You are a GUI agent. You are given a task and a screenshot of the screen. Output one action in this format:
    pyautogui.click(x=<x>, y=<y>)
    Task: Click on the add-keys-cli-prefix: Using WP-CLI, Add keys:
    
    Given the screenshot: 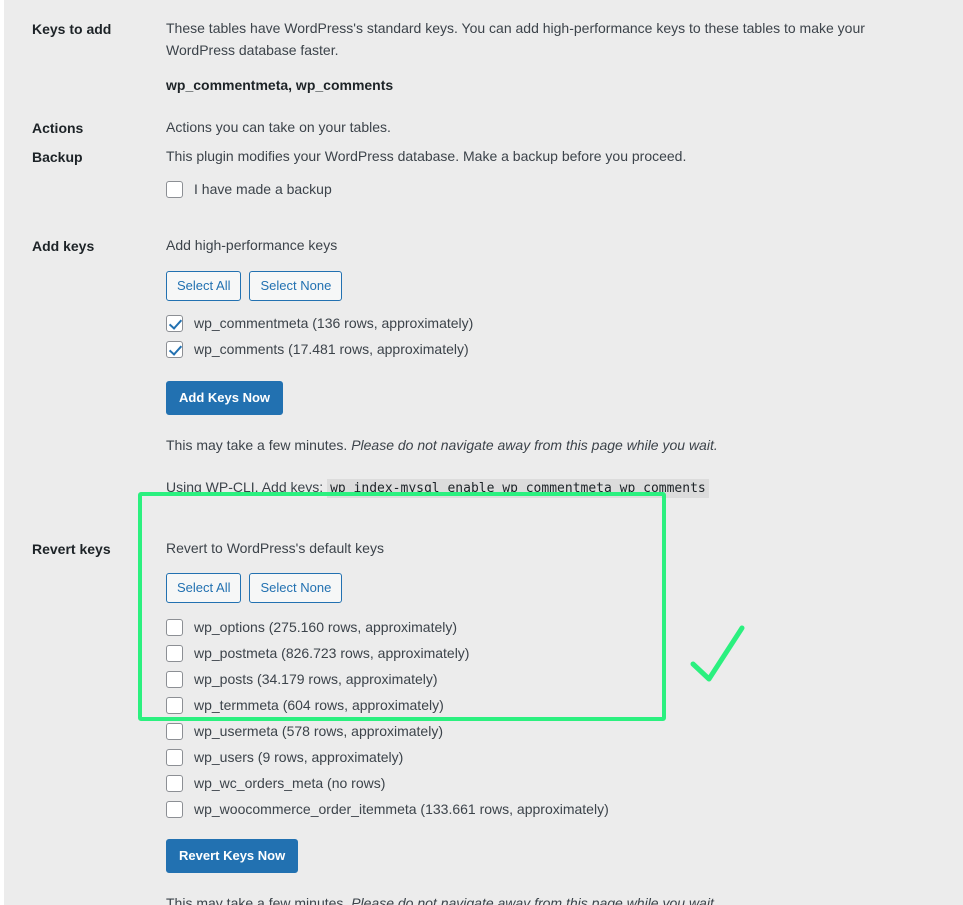 What is the action you would take?
    pyautogui.click(x=247, y=486)
    